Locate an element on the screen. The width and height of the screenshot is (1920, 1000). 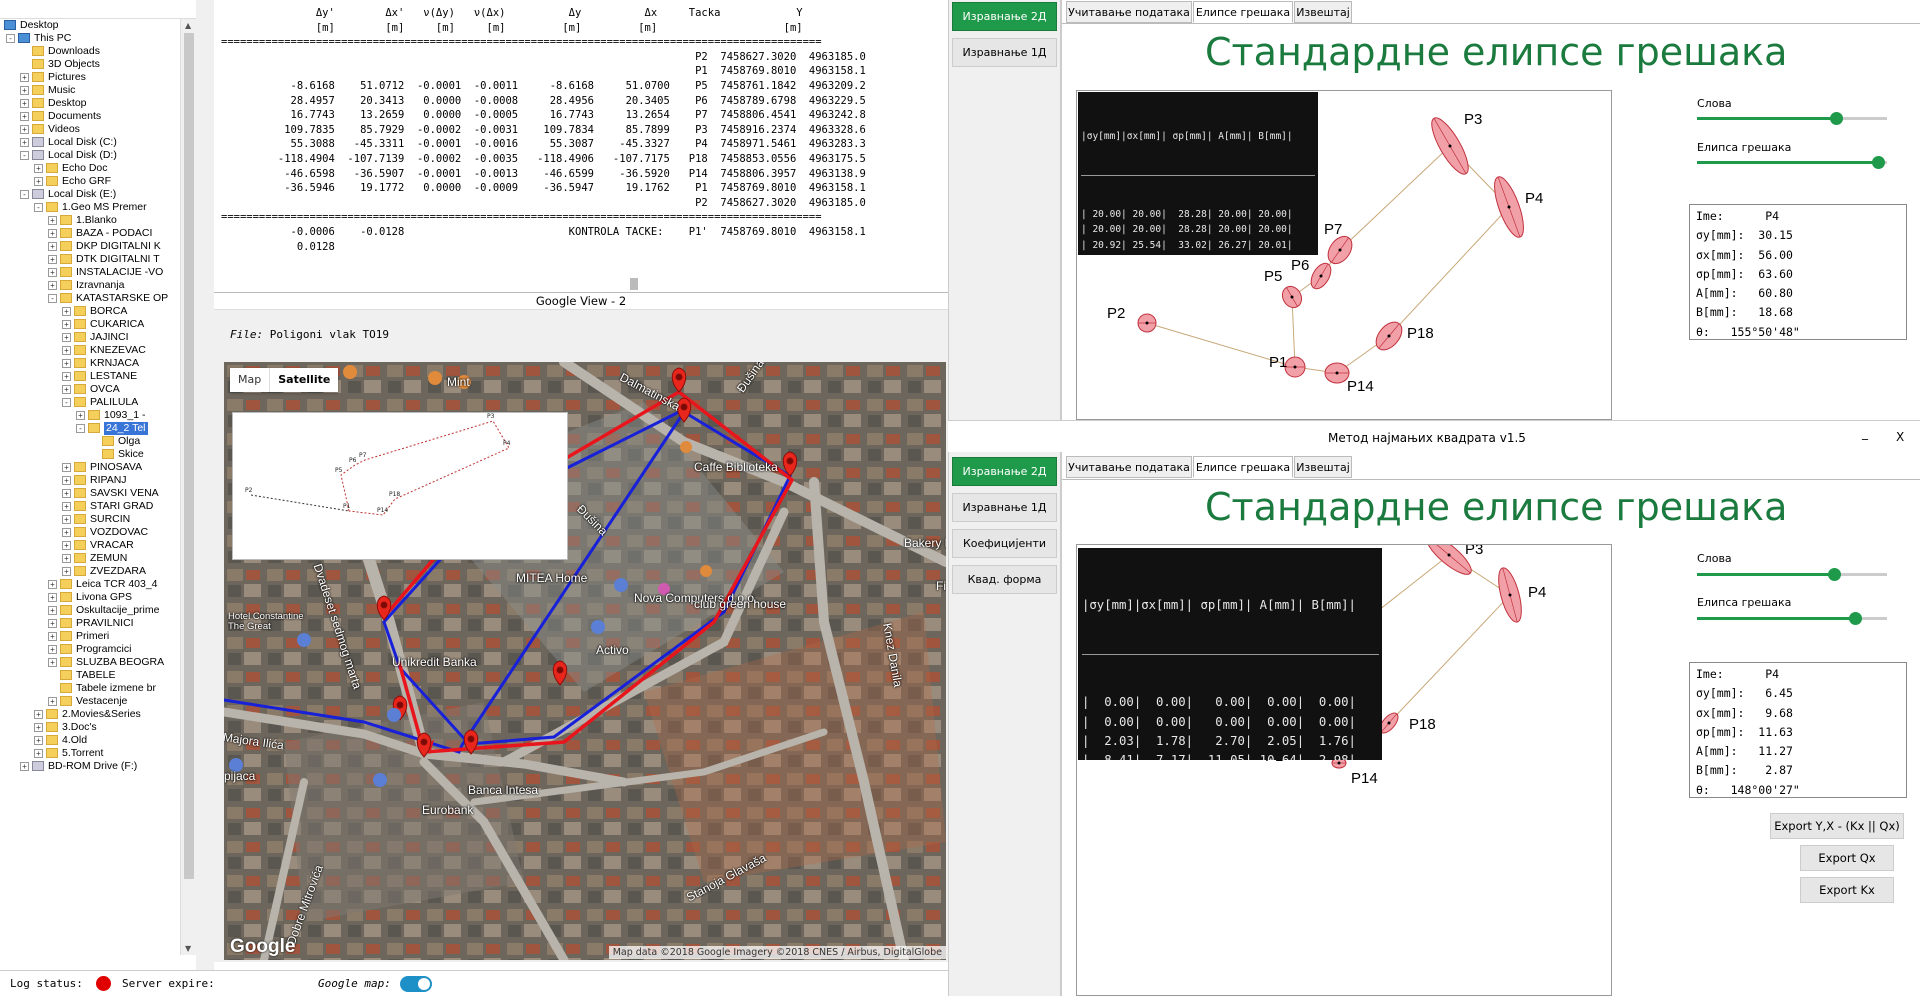
tree-item: - 1.Geo MS Premer is located at coordinates (90, 207).